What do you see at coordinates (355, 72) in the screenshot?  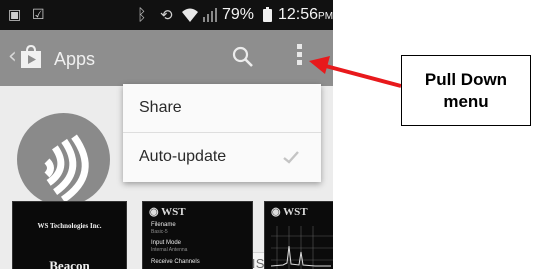 I see `annotation-arrow` at bounding box center [355, 72].